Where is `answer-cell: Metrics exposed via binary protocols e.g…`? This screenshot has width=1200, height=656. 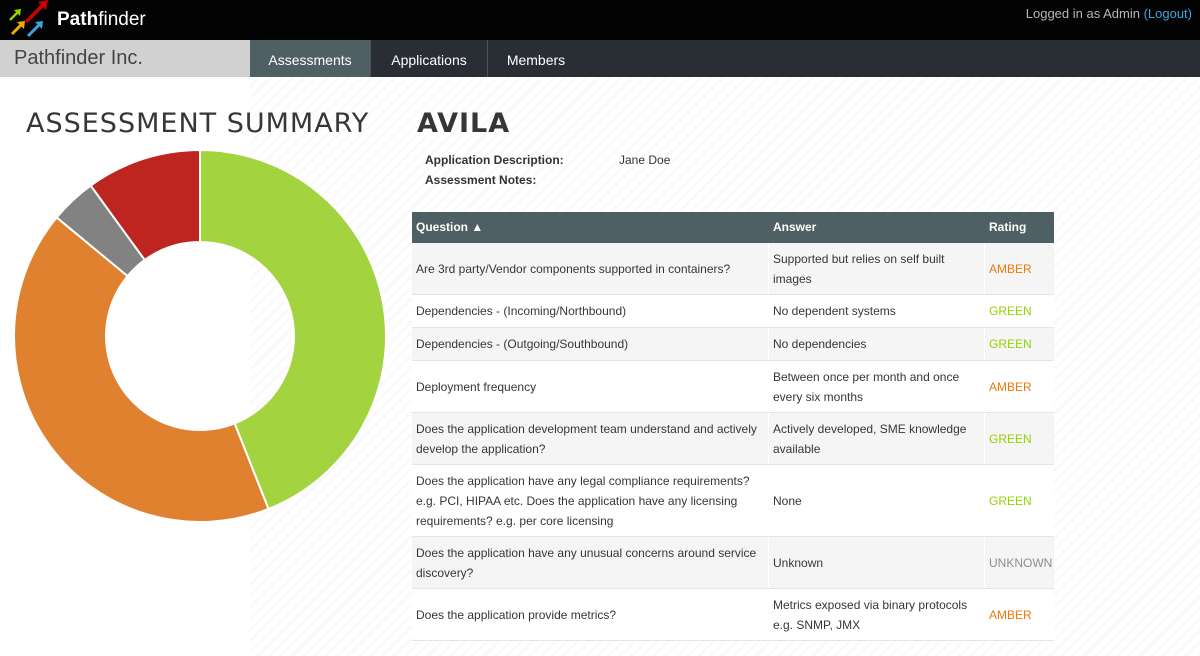 answer-cell: Metrics exposed via binary protocols e.g… is located at coordinates (870, 614).